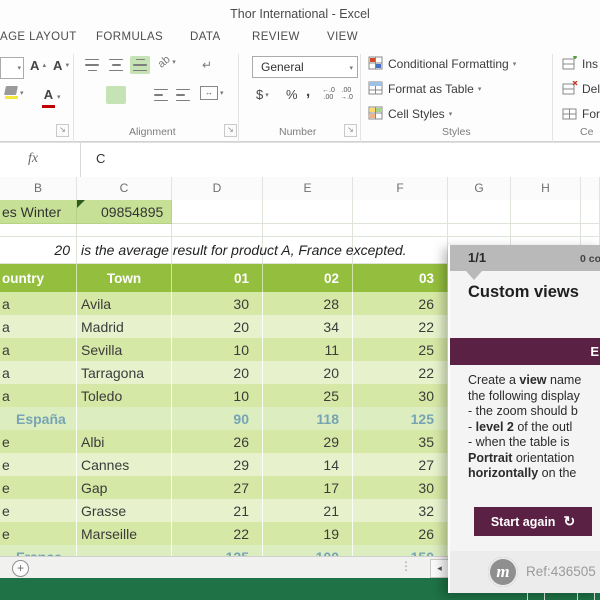 This screenshot has width=600, height=600. I want to click on delete-cells-button: Del, so click(581, 88).